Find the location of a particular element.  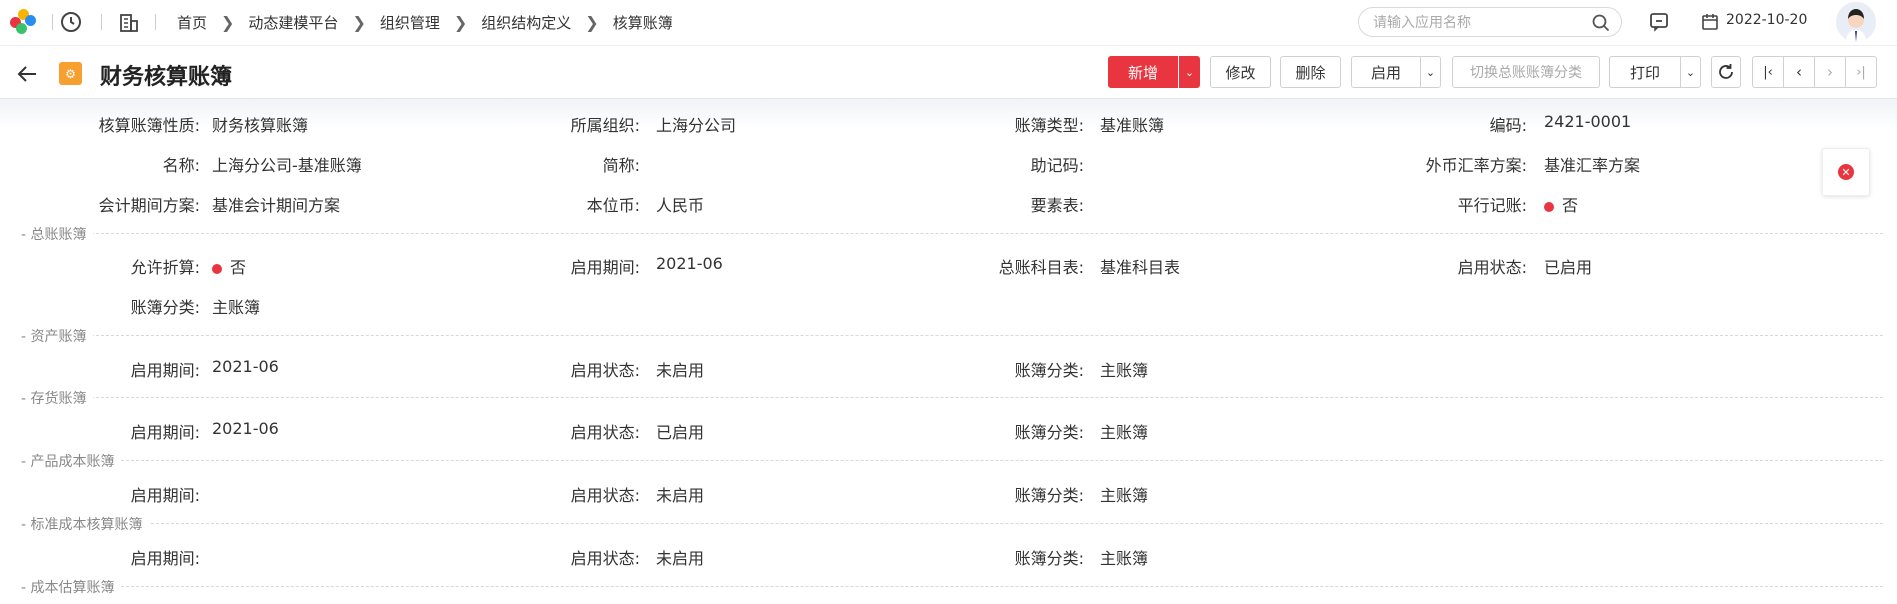

last-page-icon: ›| is located at coordinates (1861, 72).